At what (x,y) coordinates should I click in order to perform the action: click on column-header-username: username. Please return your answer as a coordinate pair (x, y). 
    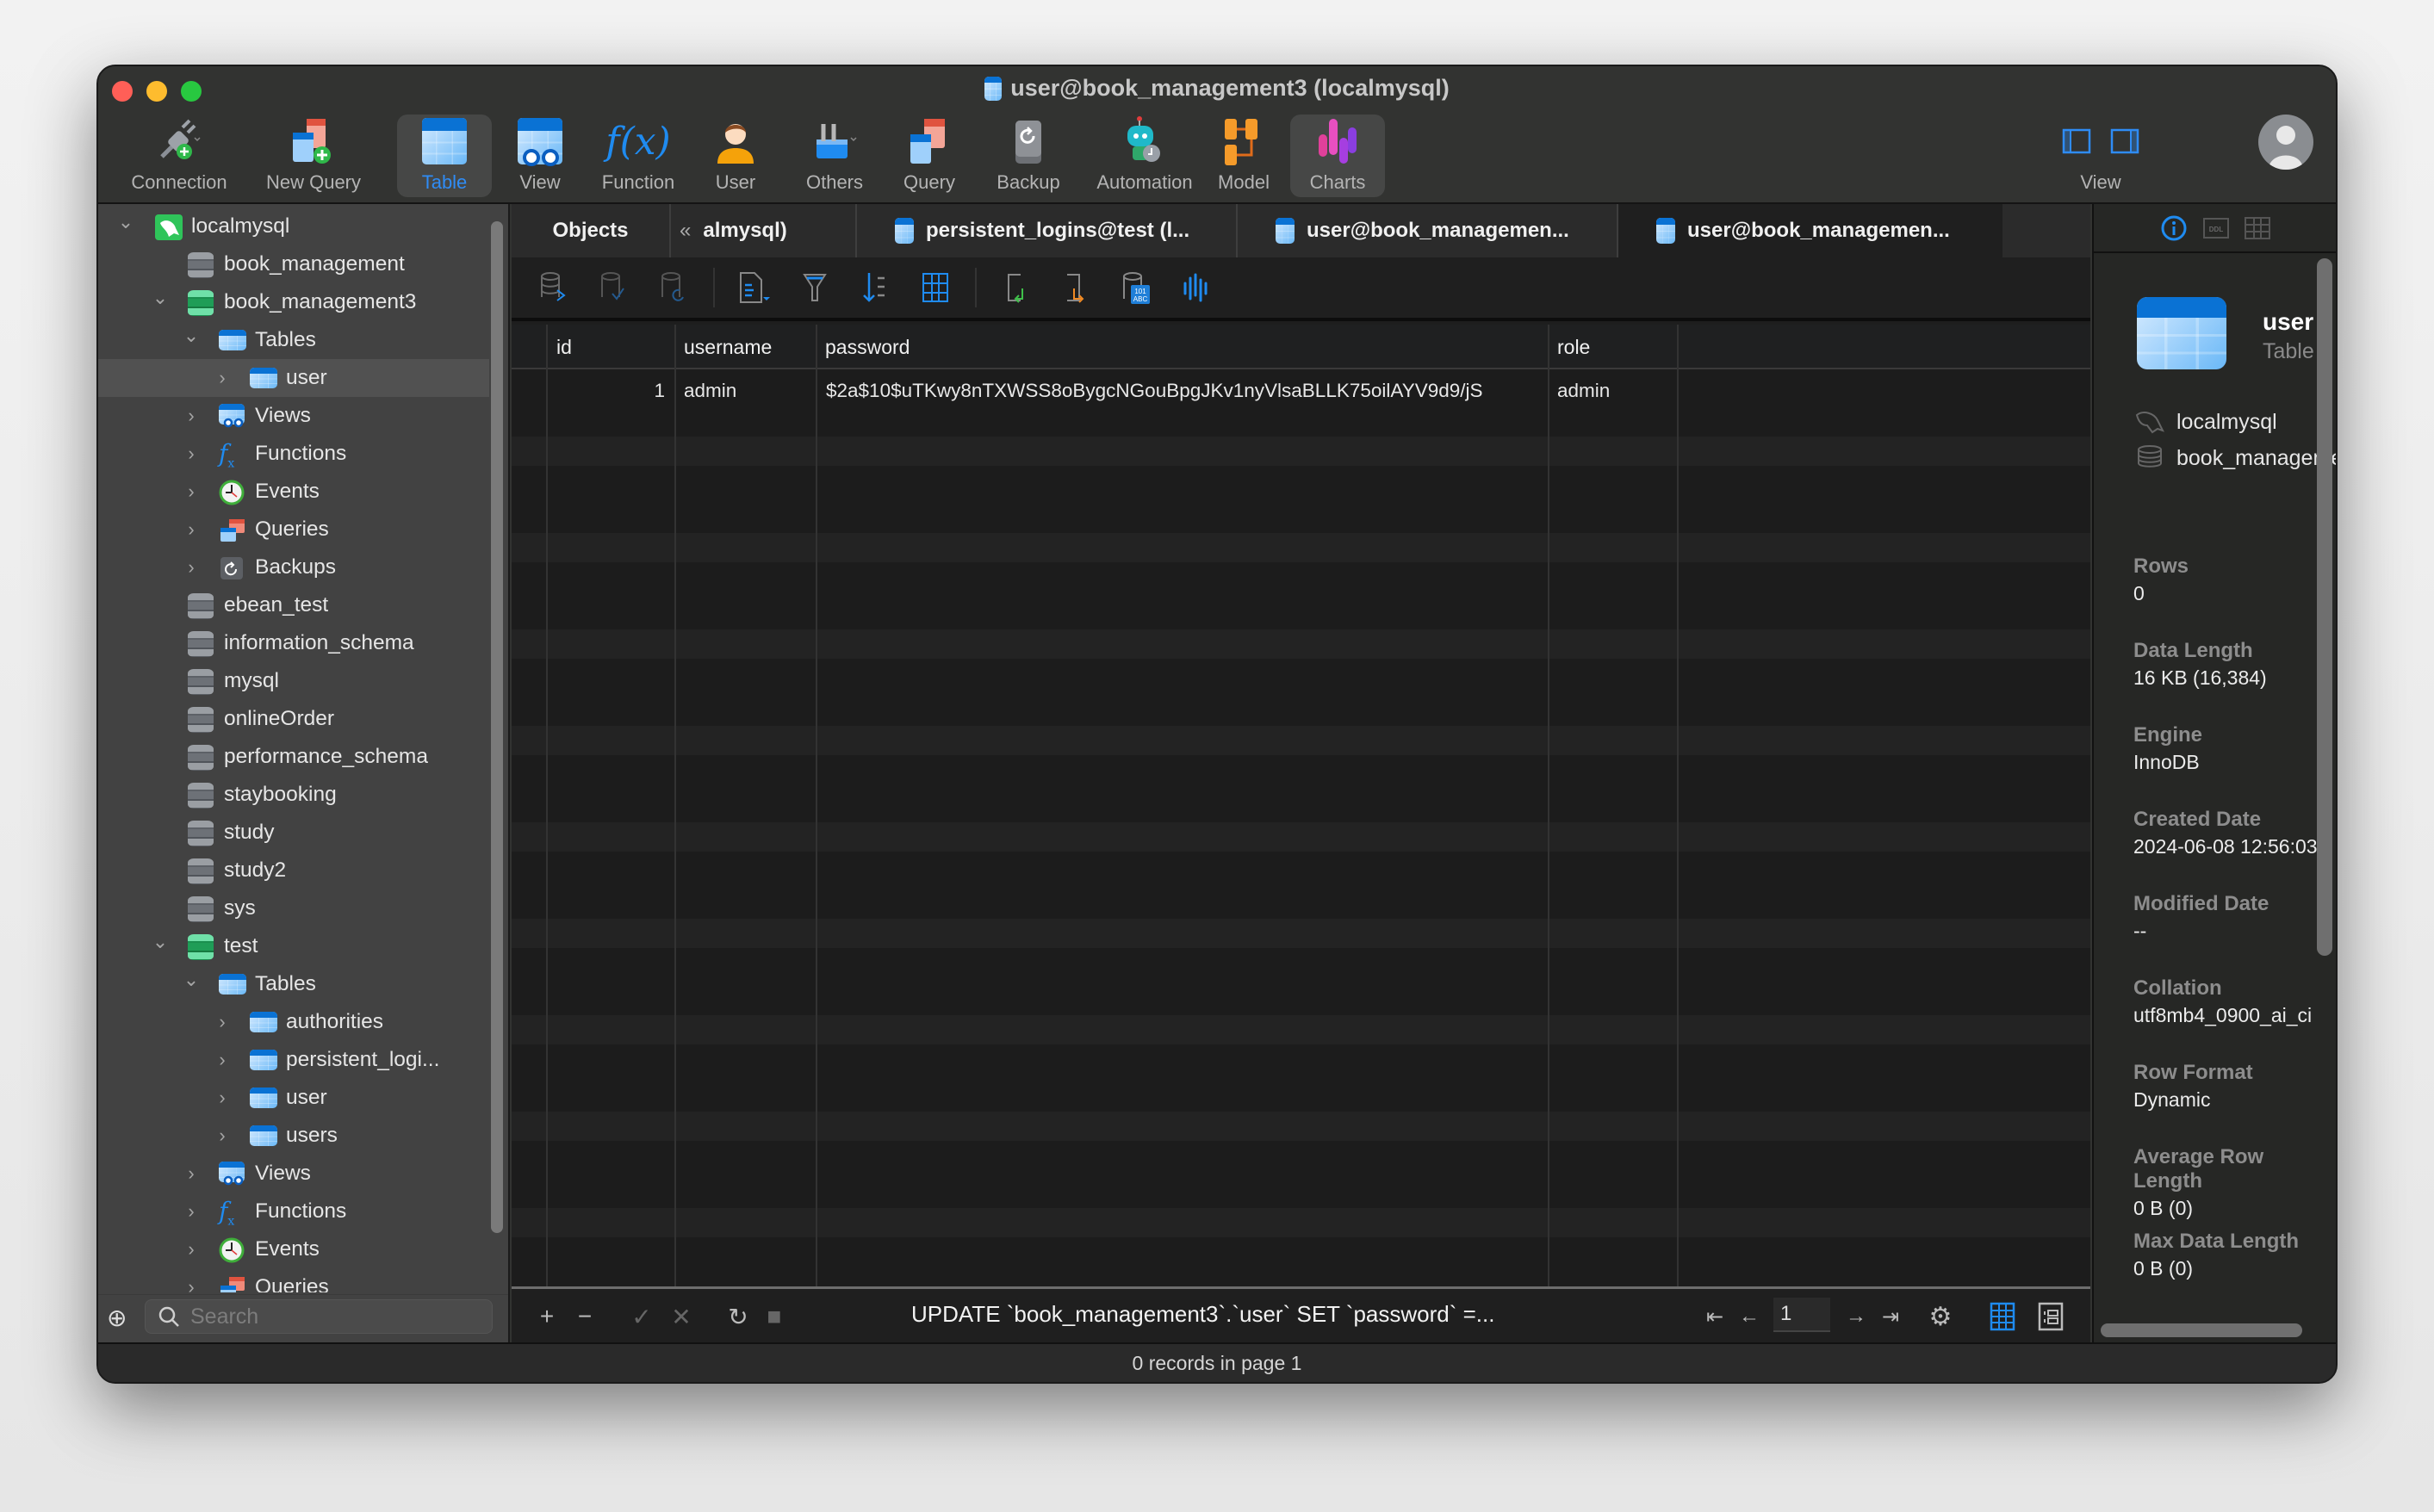
    Looking at the image, I should click on (746, 347).